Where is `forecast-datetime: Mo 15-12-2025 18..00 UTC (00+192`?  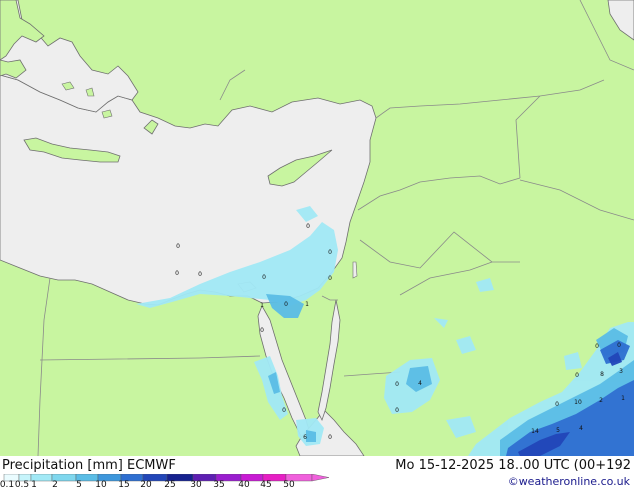
forecast-datetime: Mo 15-12-2025 18..00 UTC (00+192 is located at coordinates (513, 465).